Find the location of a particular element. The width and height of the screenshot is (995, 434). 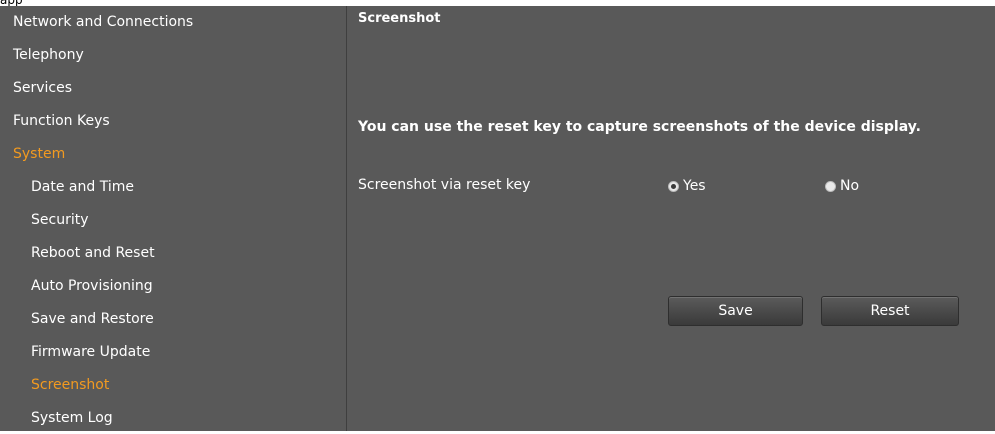

sidebar-item-services: Services is located at coordinates (179, 88).